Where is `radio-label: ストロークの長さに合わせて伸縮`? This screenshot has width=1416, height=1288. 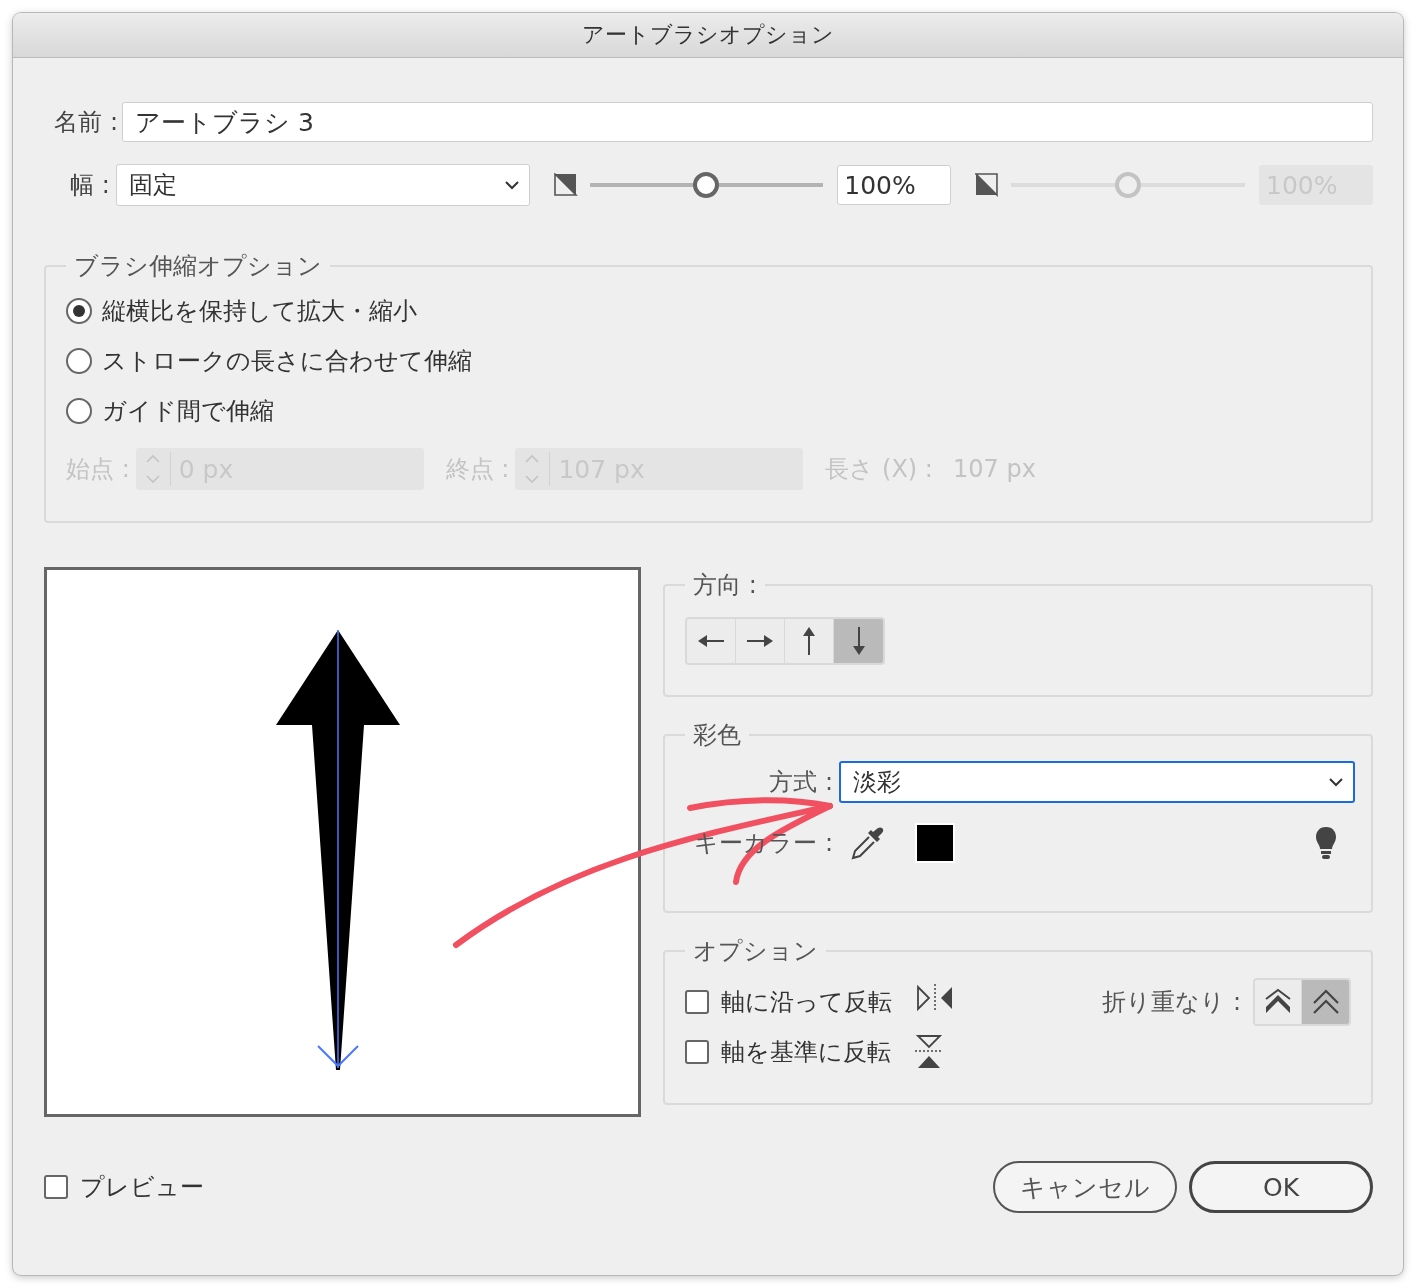
radio-label: ストロークの長さに合わせて伸縮 is located at coordinates (287, 361).